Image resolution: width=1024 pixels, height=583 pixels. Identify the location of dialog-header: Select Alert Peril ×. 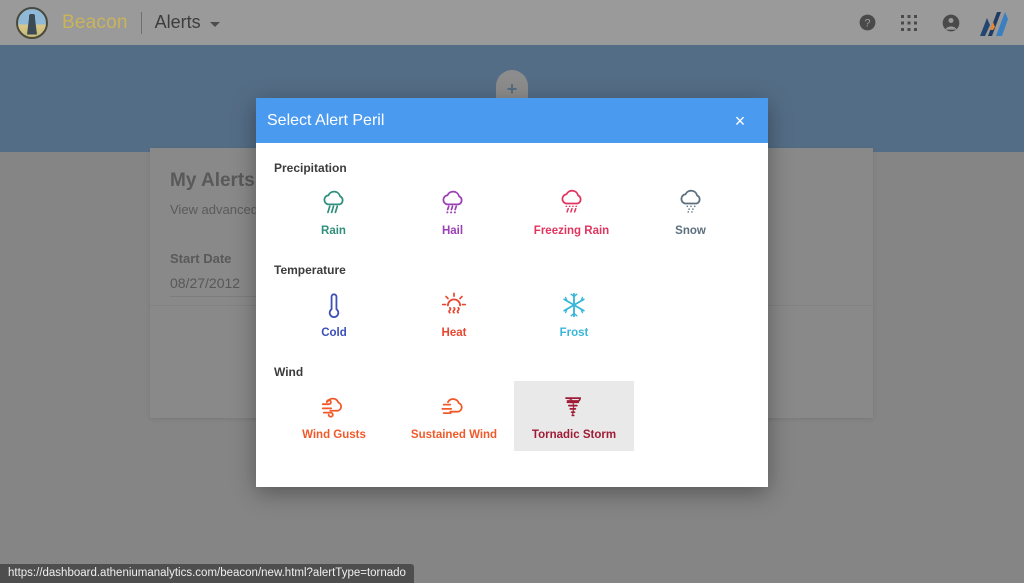
(512, 120).